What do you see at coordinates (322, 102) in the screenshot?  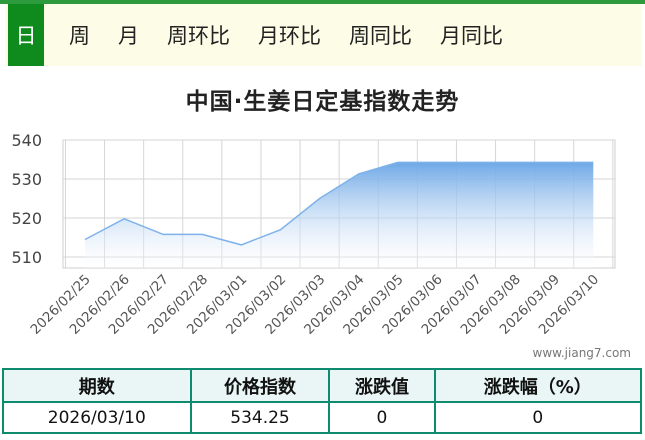 I see `chart-title: 中国·生姜日定基指数走势` at bounding box center [322, 102].